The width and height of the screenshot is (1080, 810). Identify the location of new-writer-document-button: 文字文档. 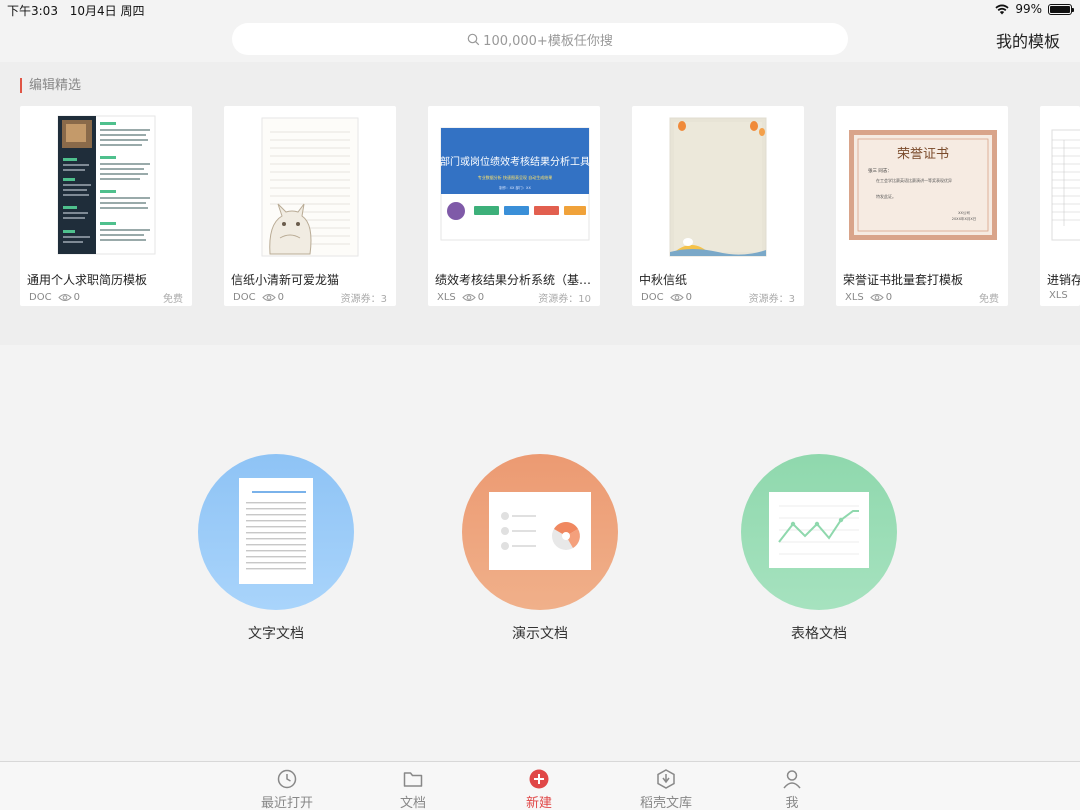
(276, 548).